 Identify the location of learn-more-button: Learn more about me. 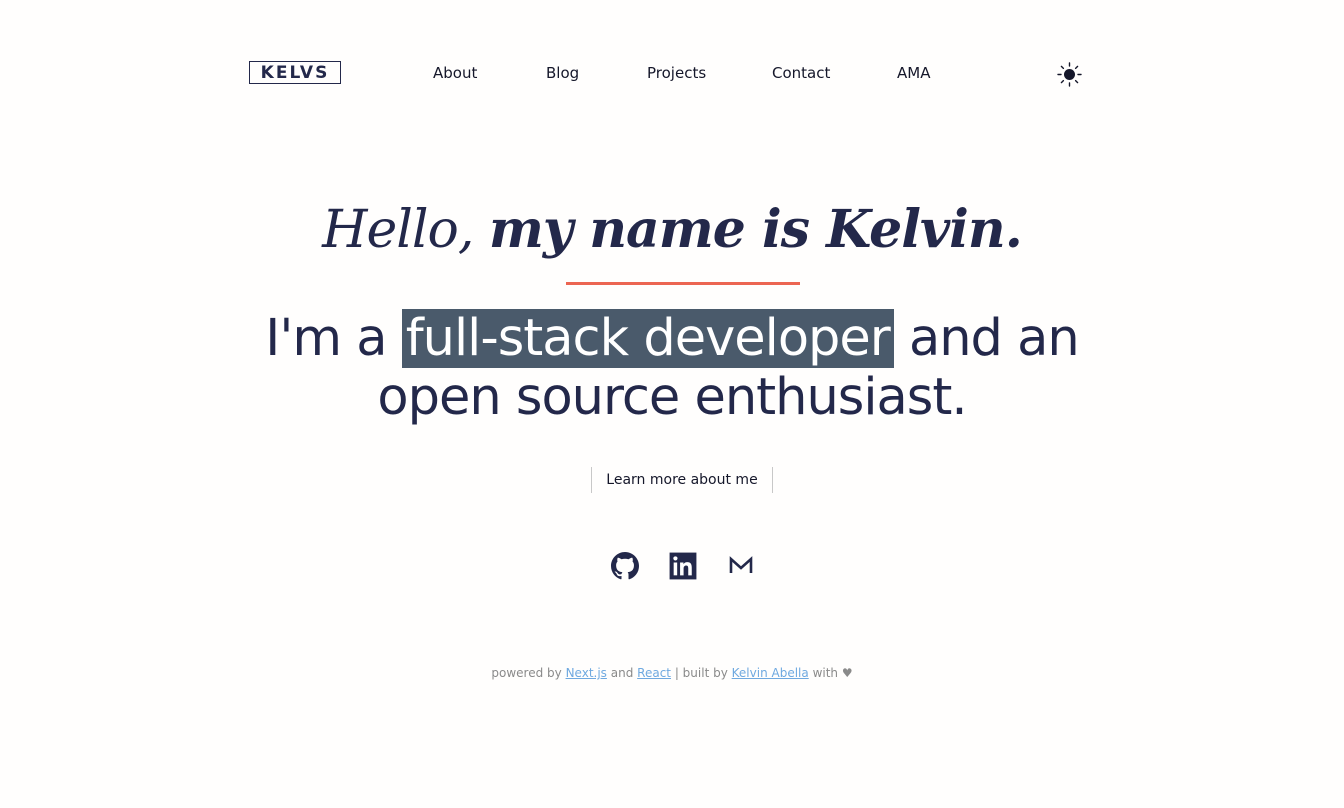
(682, 480).